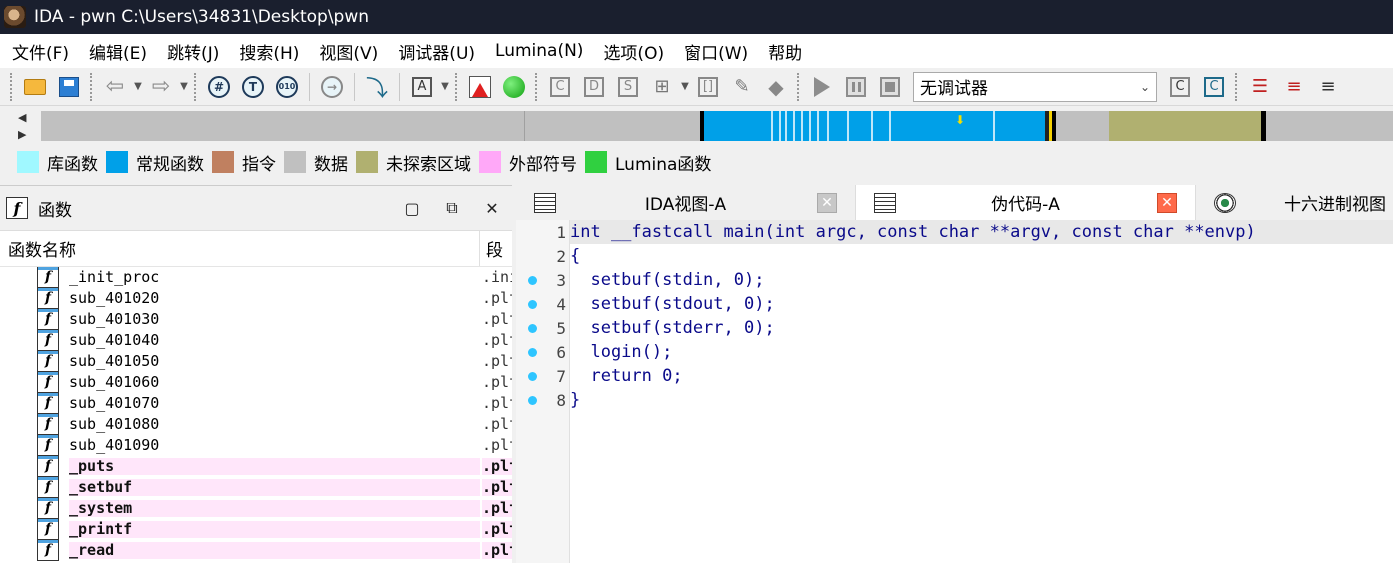 This screenshot has width=1393, height=563. I want to click on column-function-name: 函数名称, so click(240, 248).